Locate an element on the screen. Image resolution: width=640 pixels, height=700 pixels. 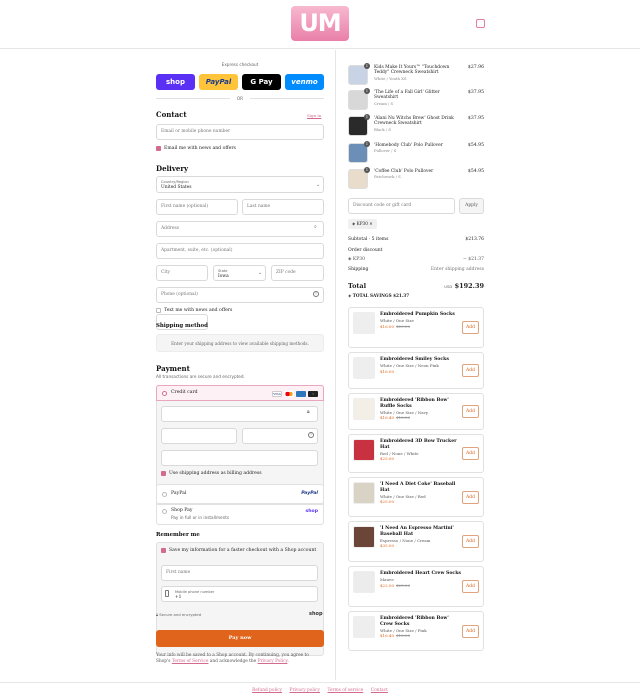
close-icon: ✕ is located at coordinates (371, 223).